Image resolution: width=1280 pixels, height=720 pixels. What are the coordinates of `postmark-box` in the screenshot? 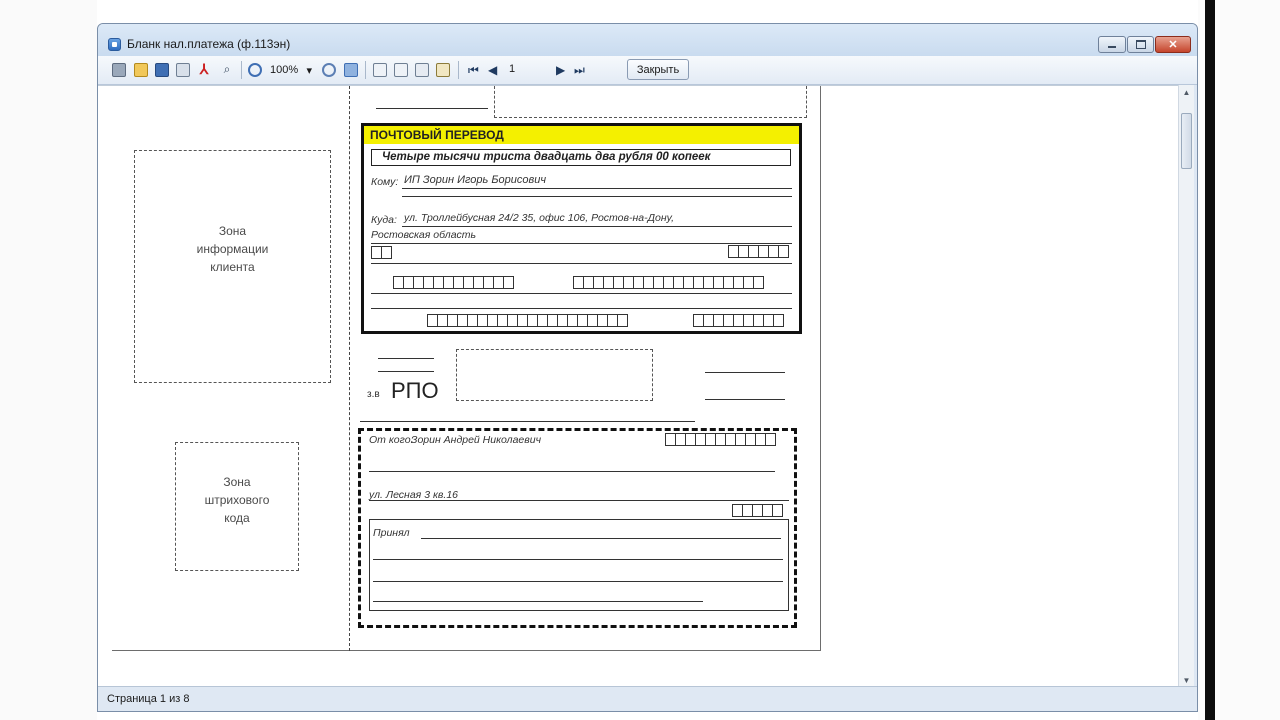 It's located at (554, 375).